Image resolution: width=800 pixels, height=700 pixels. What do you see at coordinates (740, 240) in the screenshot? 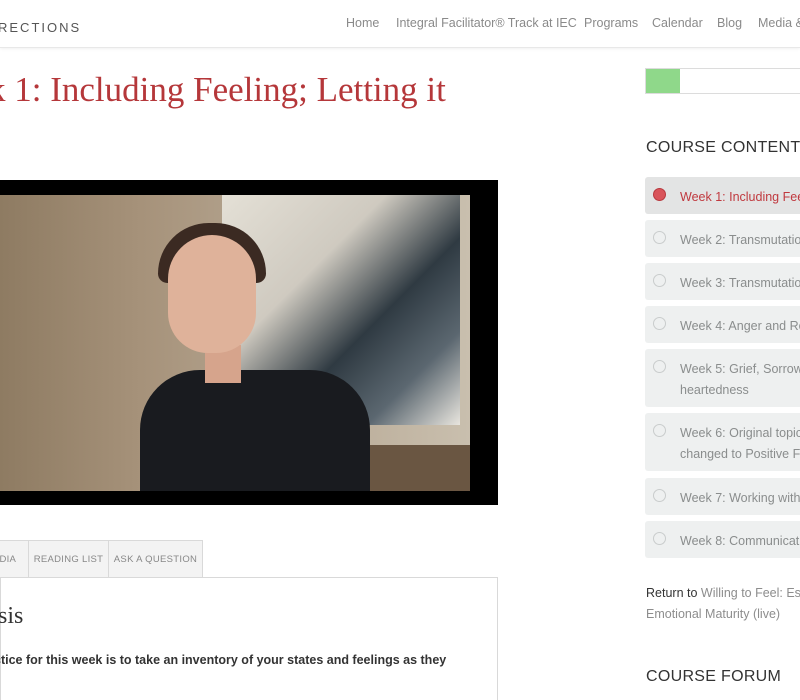
I see `lesson-label: Week 2: Transmutatio` at bounding box center [740, 240].